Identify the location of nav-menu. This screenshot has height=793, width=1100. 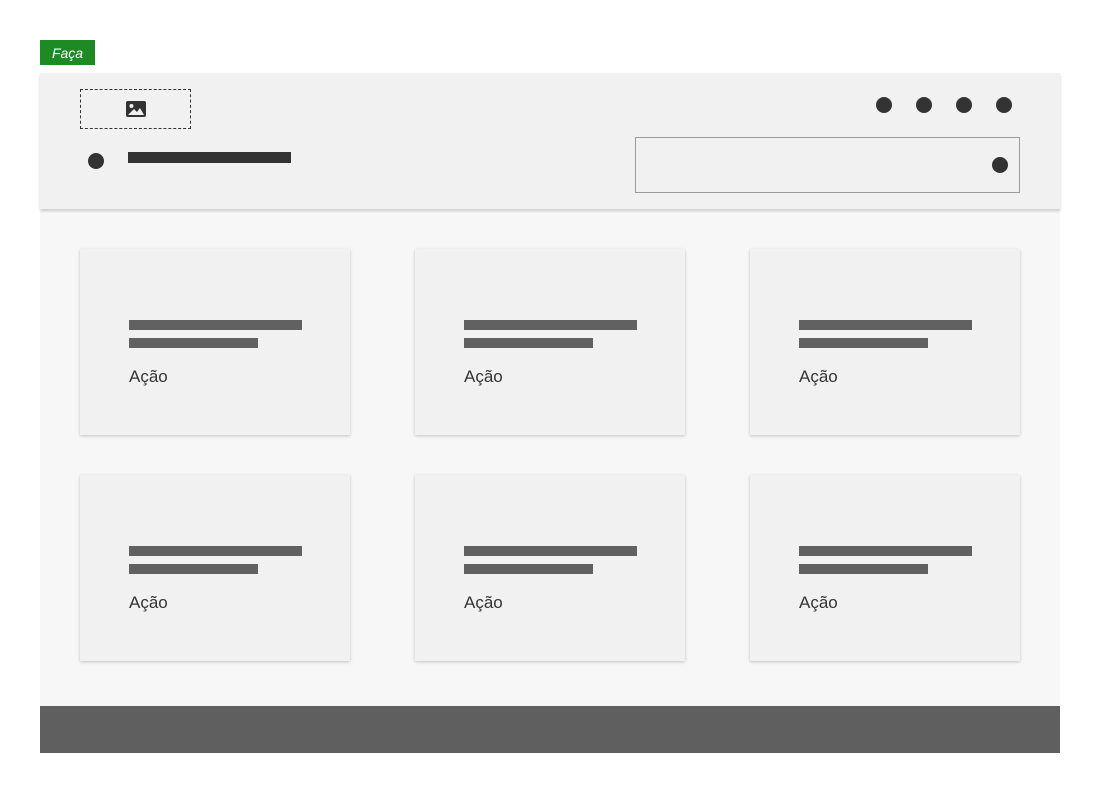
(946, 105).